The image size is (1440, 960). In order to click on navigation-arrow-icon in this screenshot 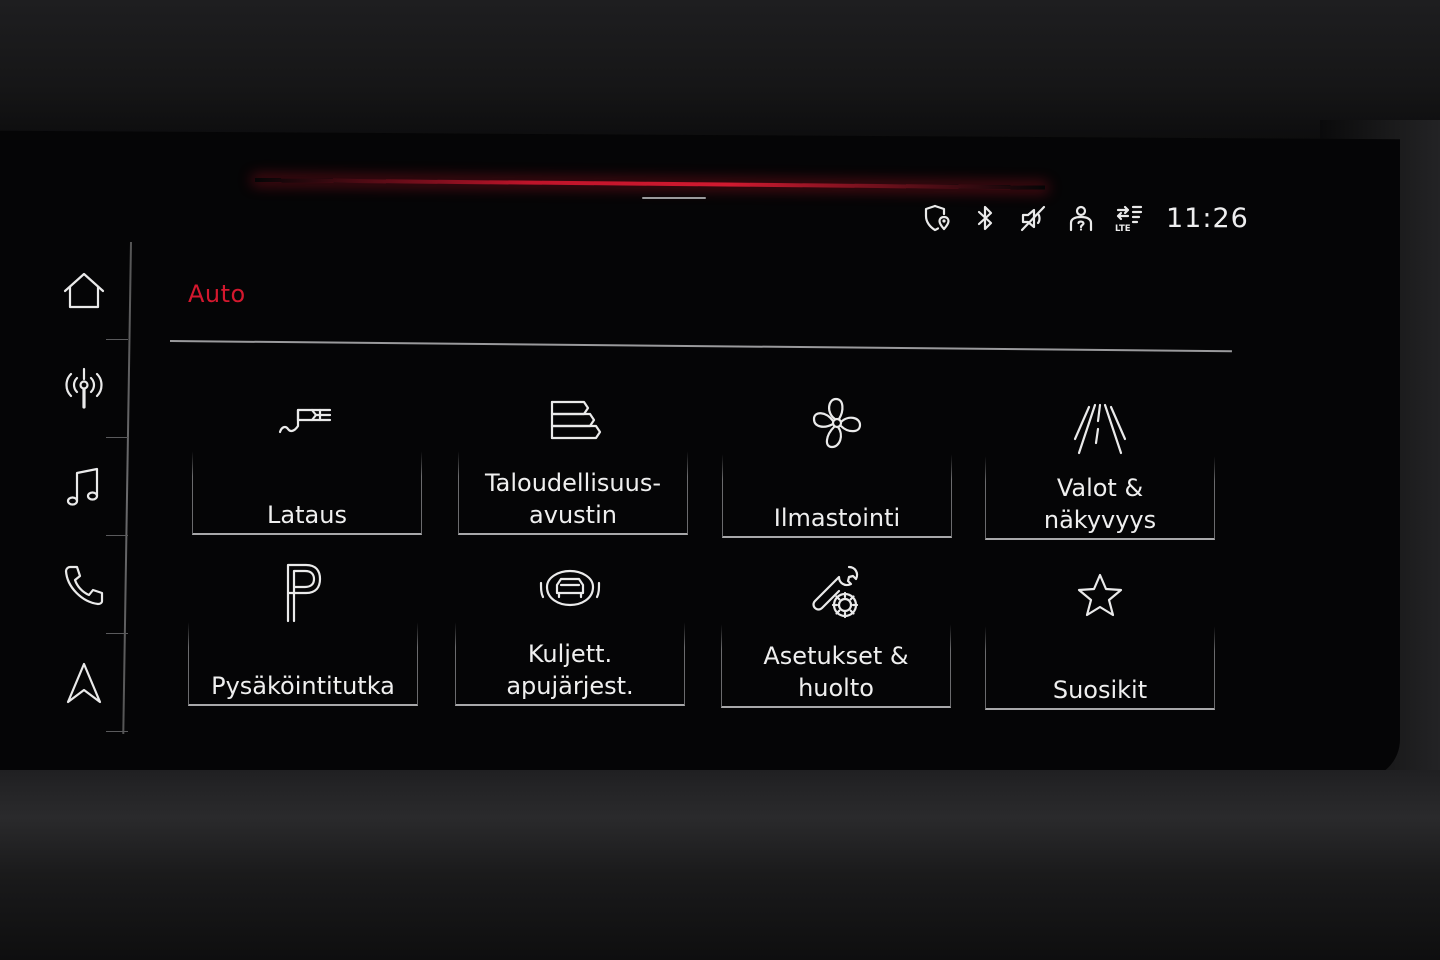, I will do `click(84, 683)`.